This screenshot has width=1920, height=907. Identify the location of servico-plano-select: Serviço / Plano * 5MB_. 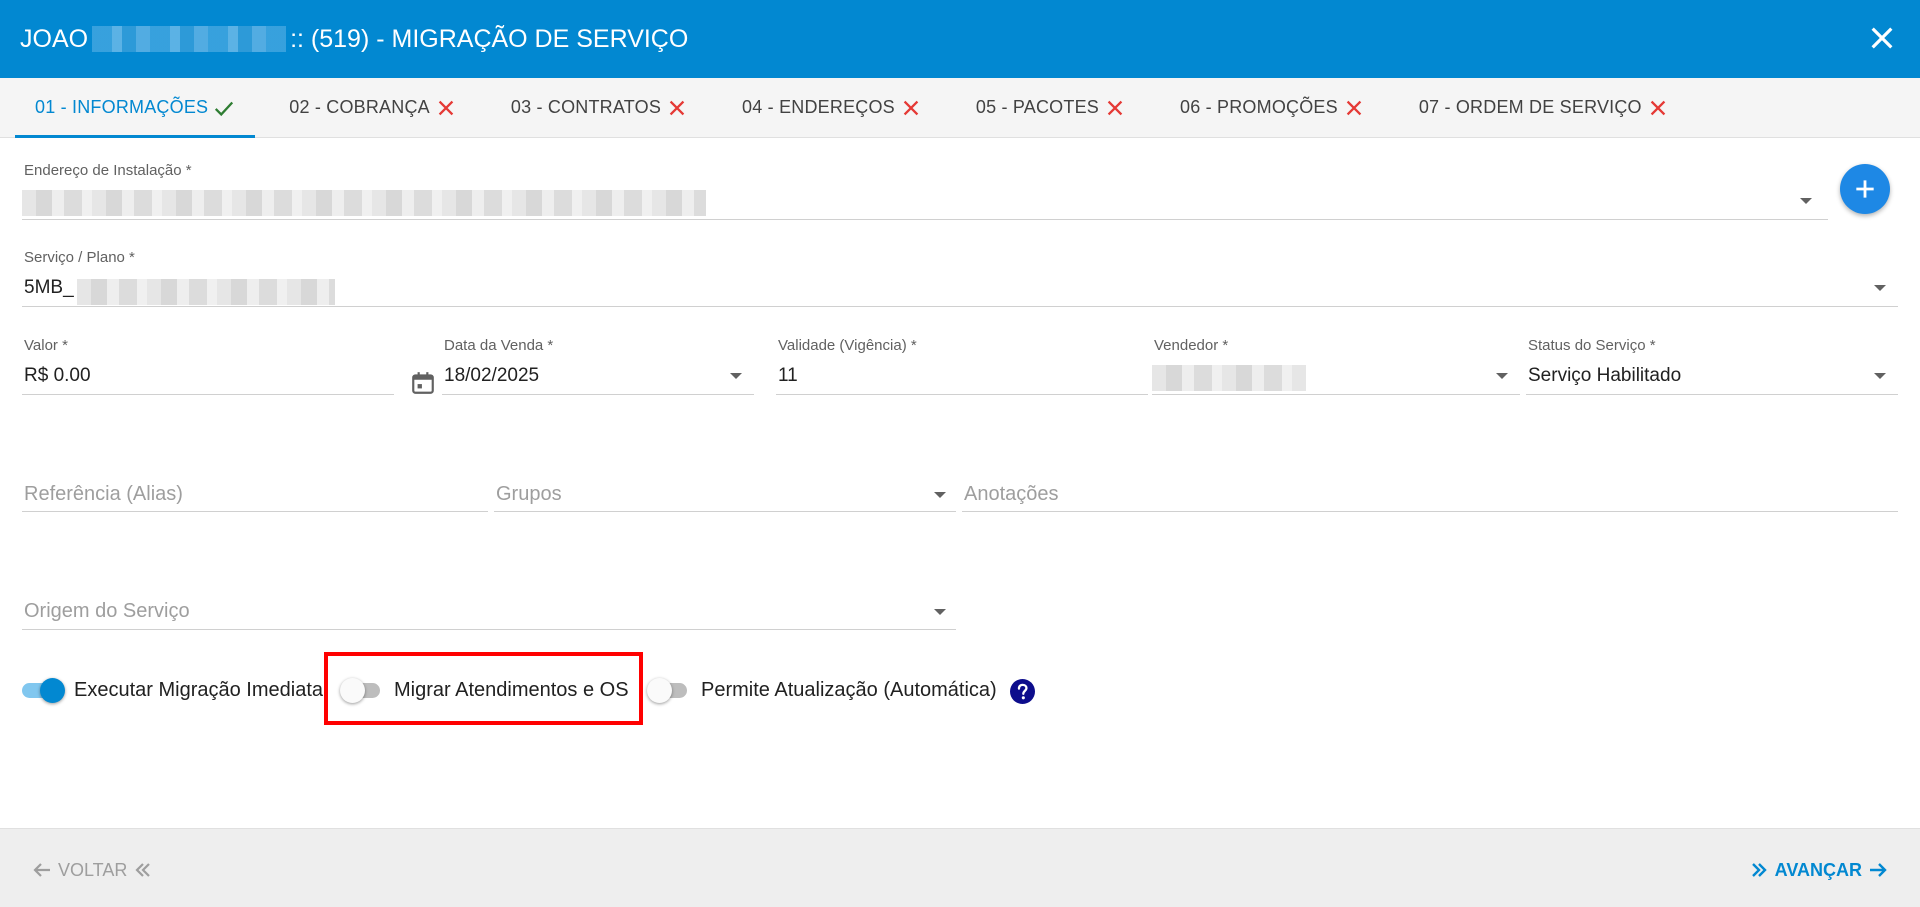
(960, 278).